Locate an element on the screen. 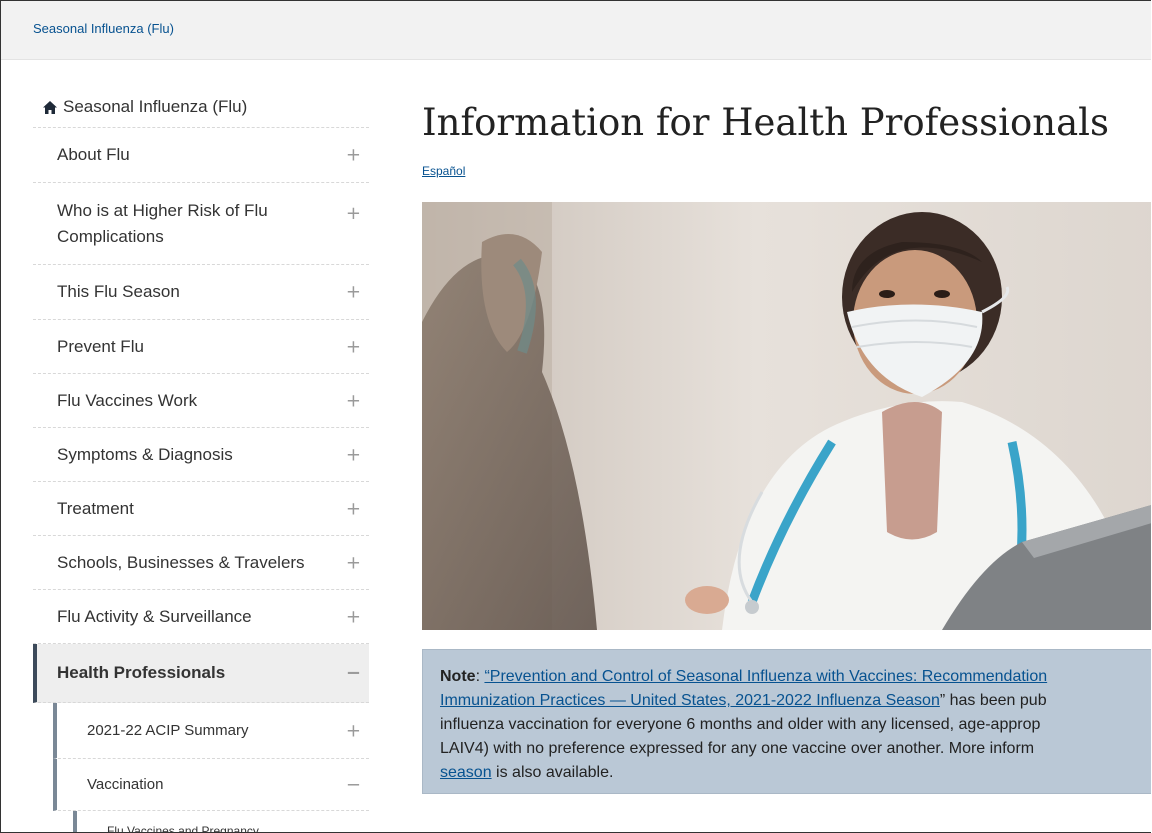 The width and height of the screenshot is (1152, 833). sidebar-item-about-flu: About Flu + is located at coordinates (201, 155).